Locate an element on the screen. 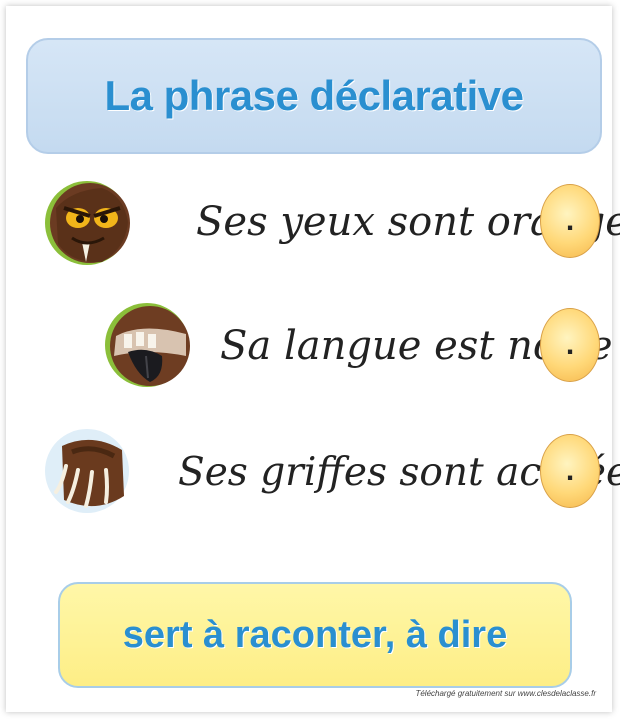  sentence-text: Sa langue est noire is located at coordinates (416, 346).